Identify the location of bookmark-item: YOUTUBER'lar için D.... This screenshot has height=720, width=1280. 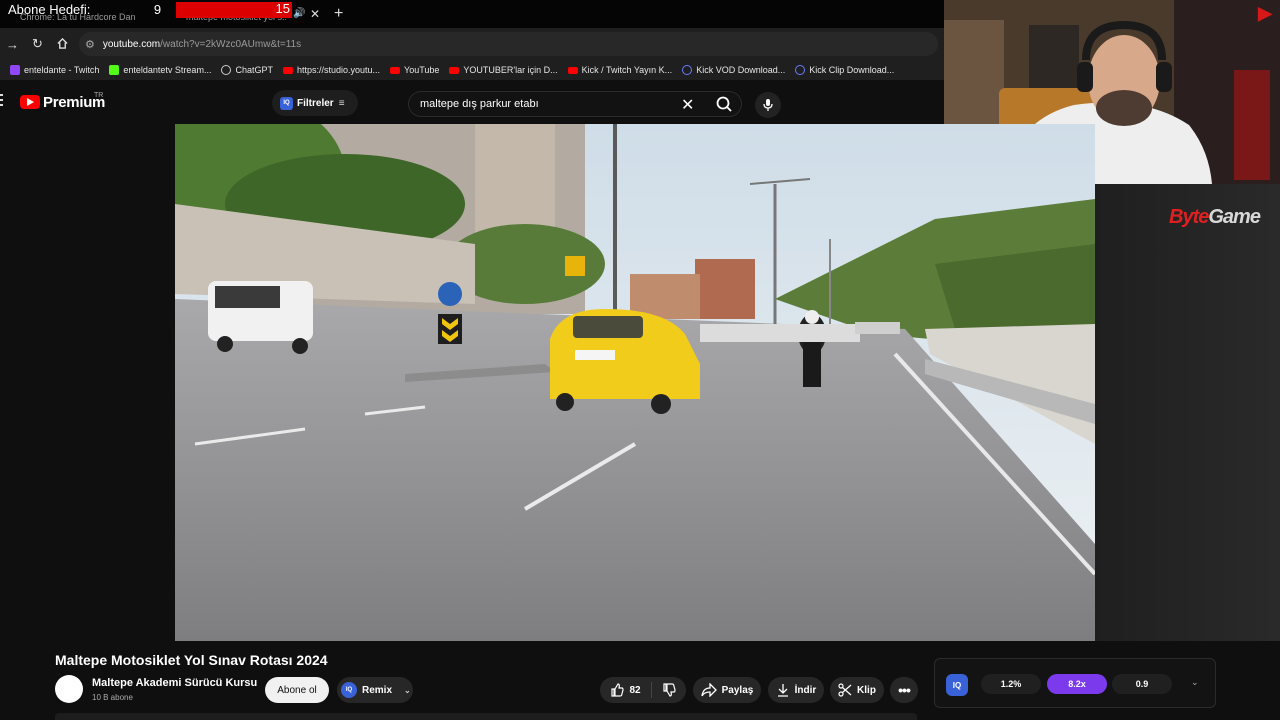
(503, 70).